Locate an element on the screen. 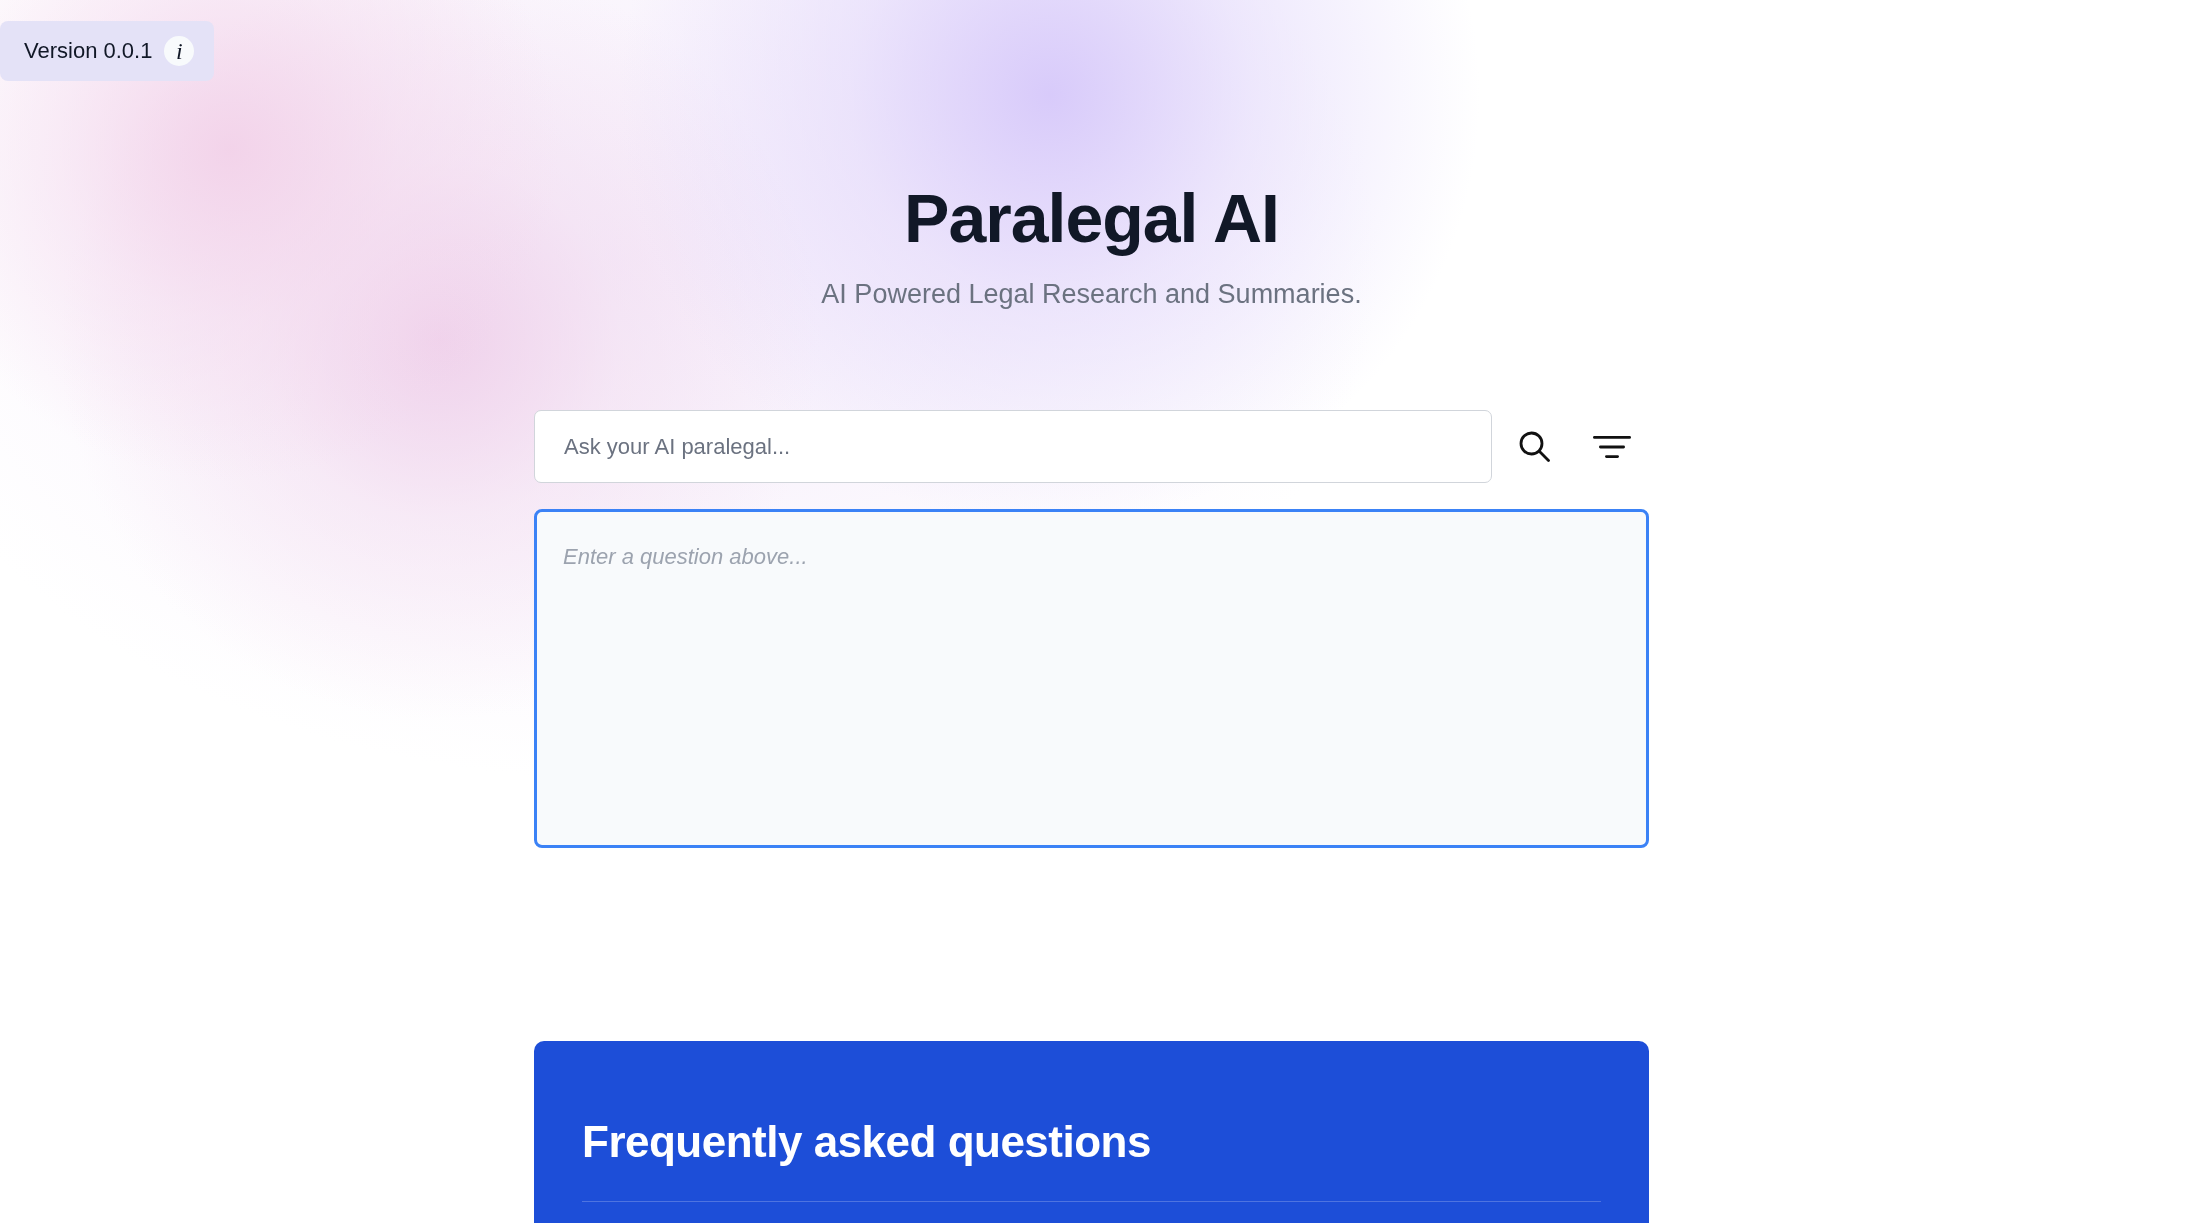 The image size is (2193, 1223). faq-title: Frequently asked questions is located at coordinates (866, 1142).